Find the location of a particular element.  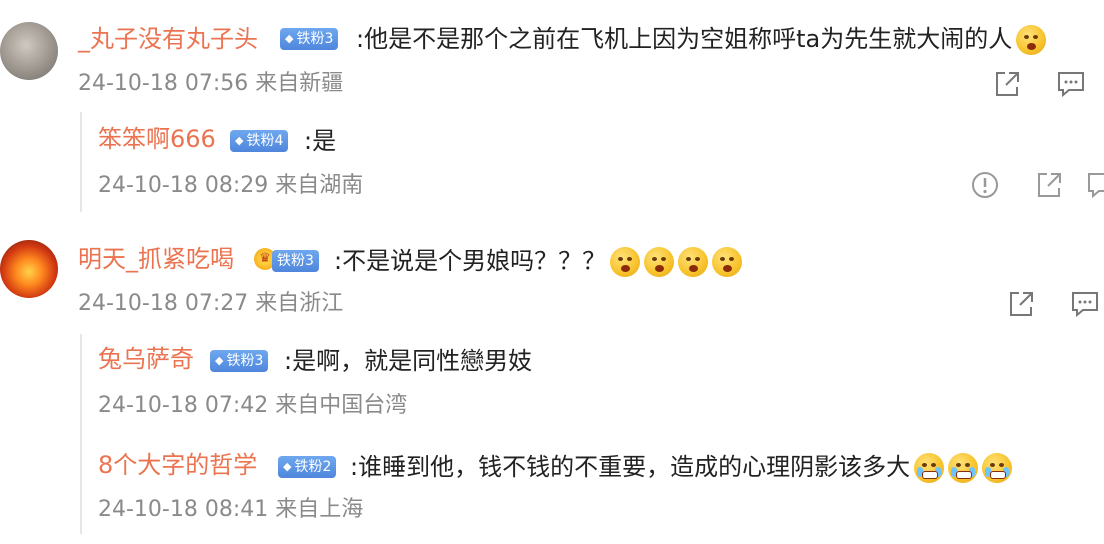

badge-label: 铁粉2 is located at coordinates (313, 467).